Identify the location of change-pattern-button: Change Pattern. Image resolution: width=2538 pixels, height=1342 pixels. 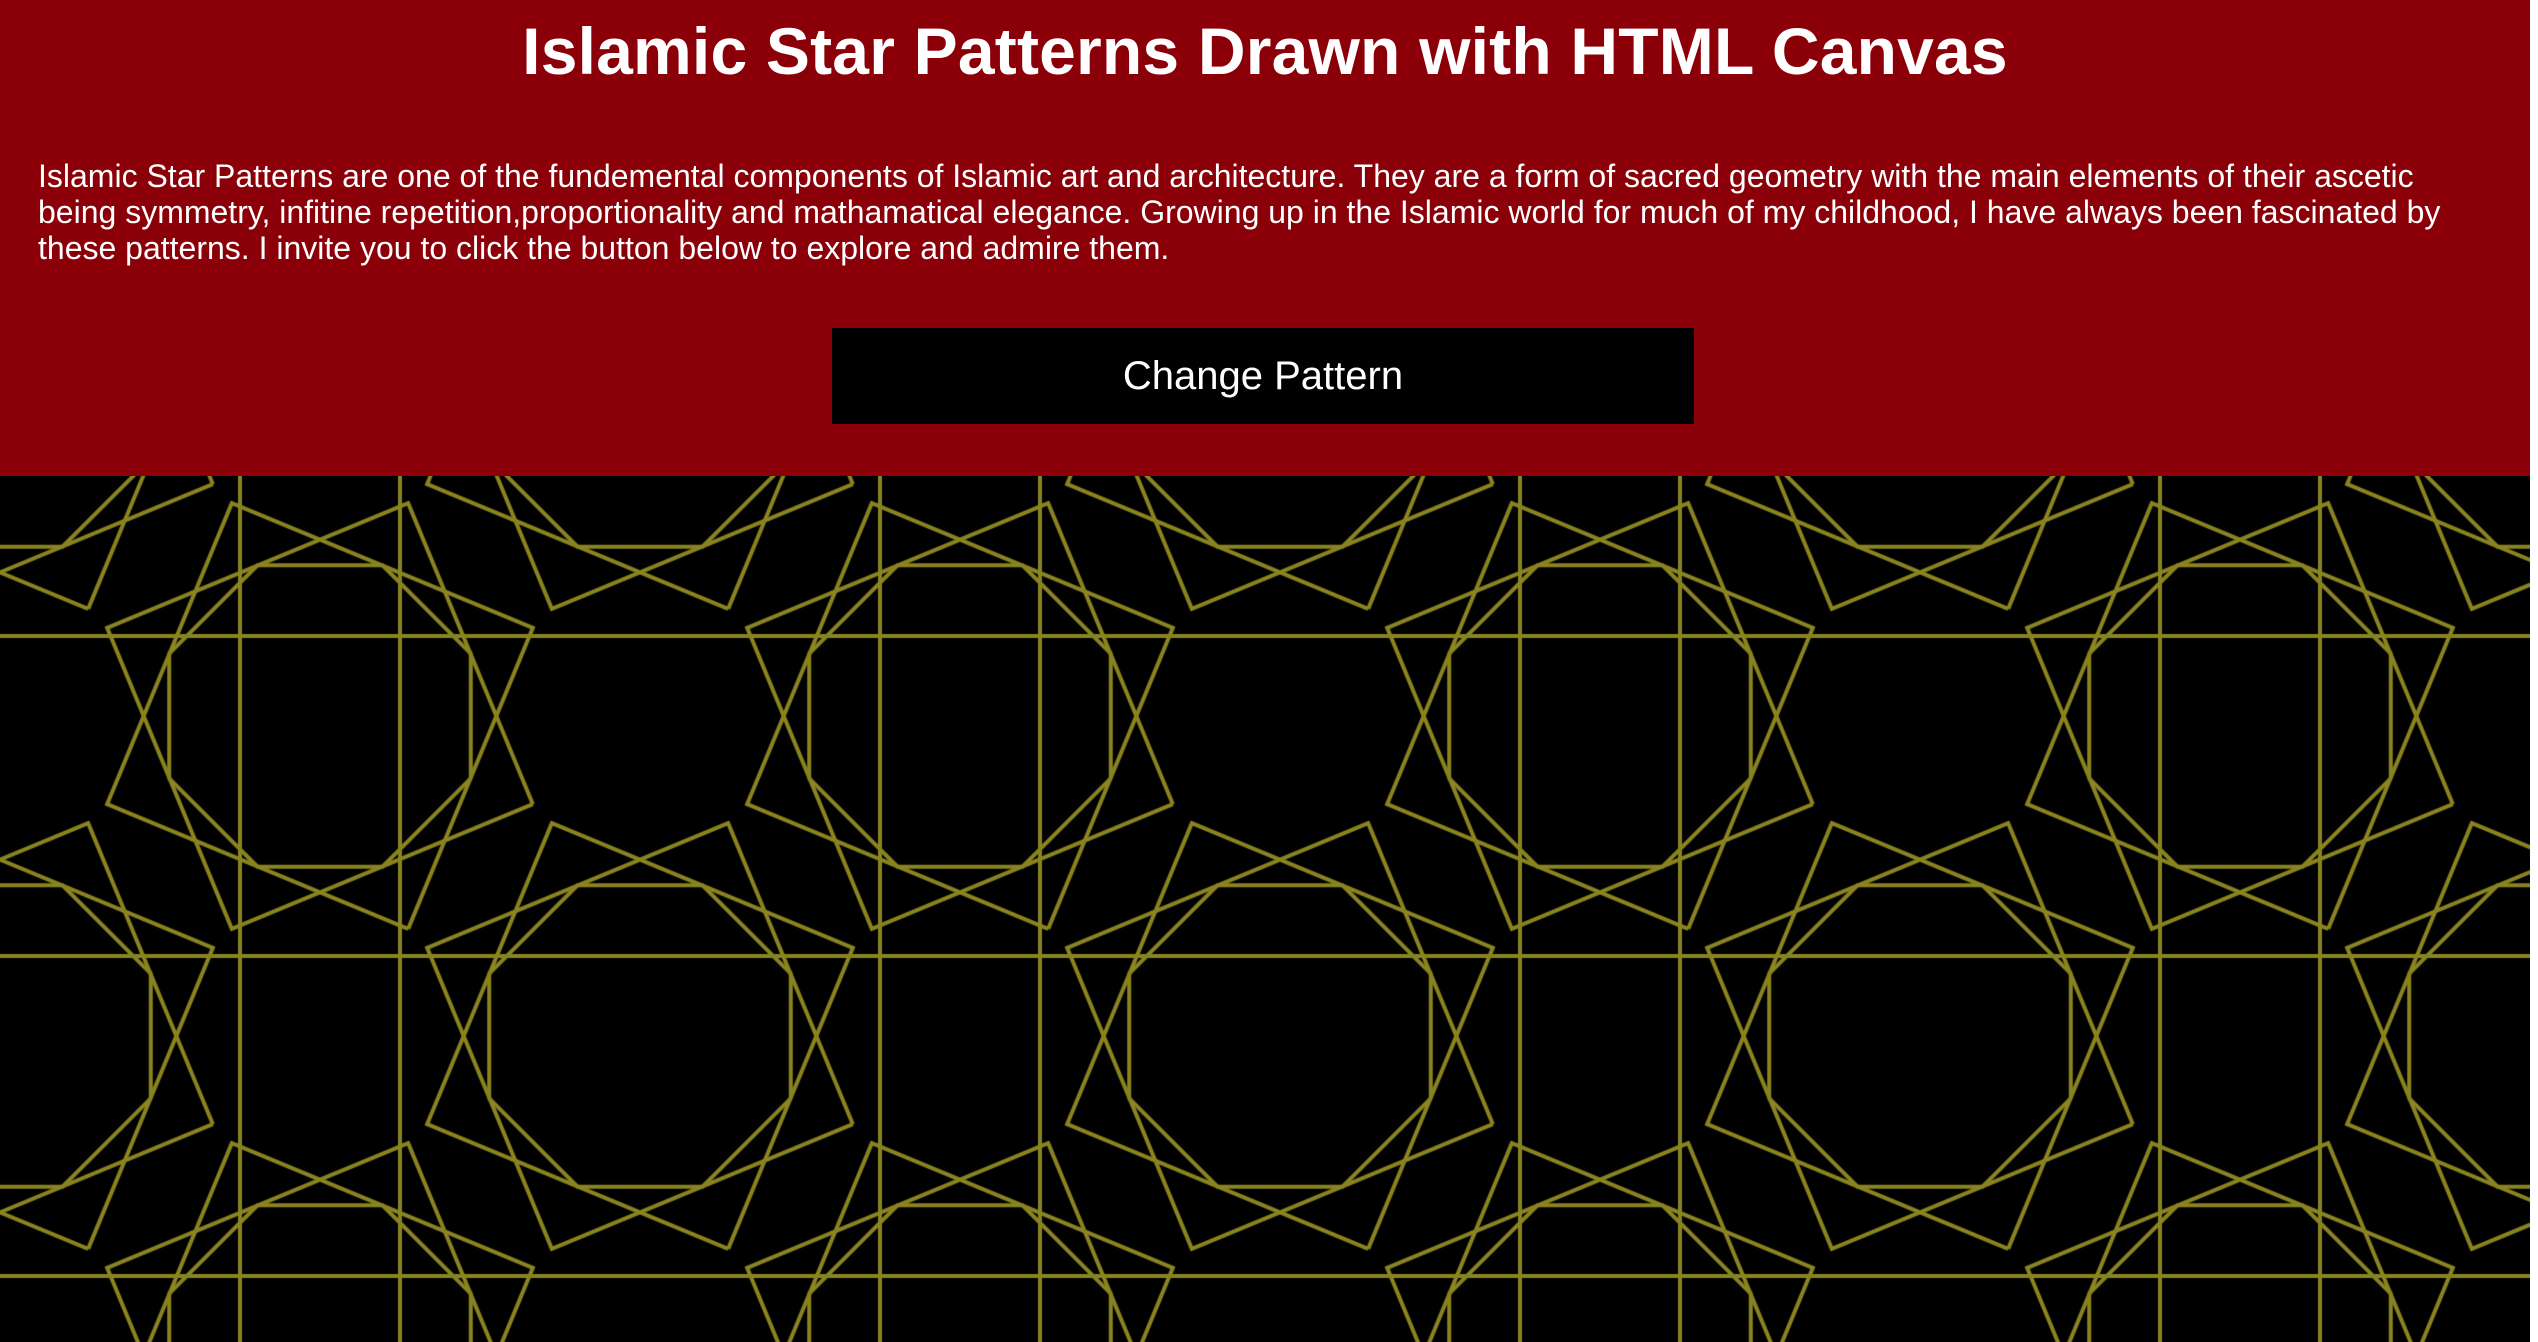
(1263, 376).